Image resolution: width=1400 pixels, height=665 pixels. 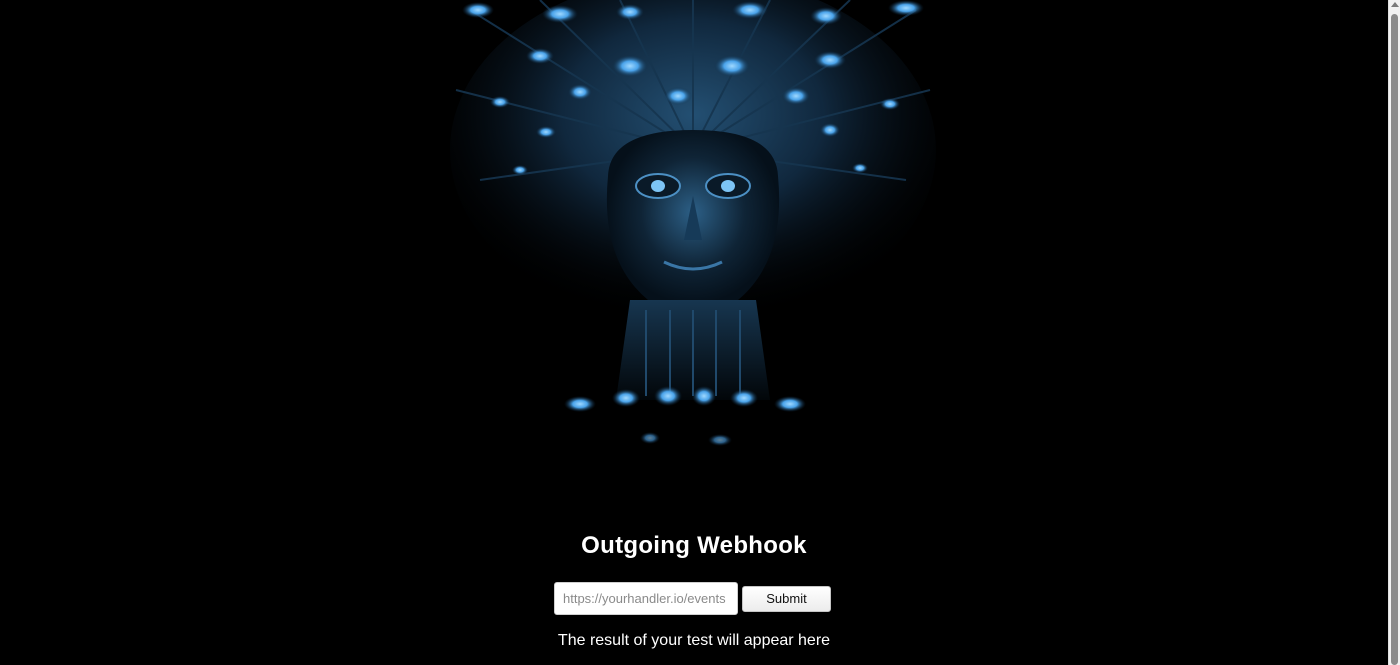 What do you see at coordinates (1395, 4) in the screenshot?
I see `scroll-up-arrow-icon` at bounding box center [1395, 4].